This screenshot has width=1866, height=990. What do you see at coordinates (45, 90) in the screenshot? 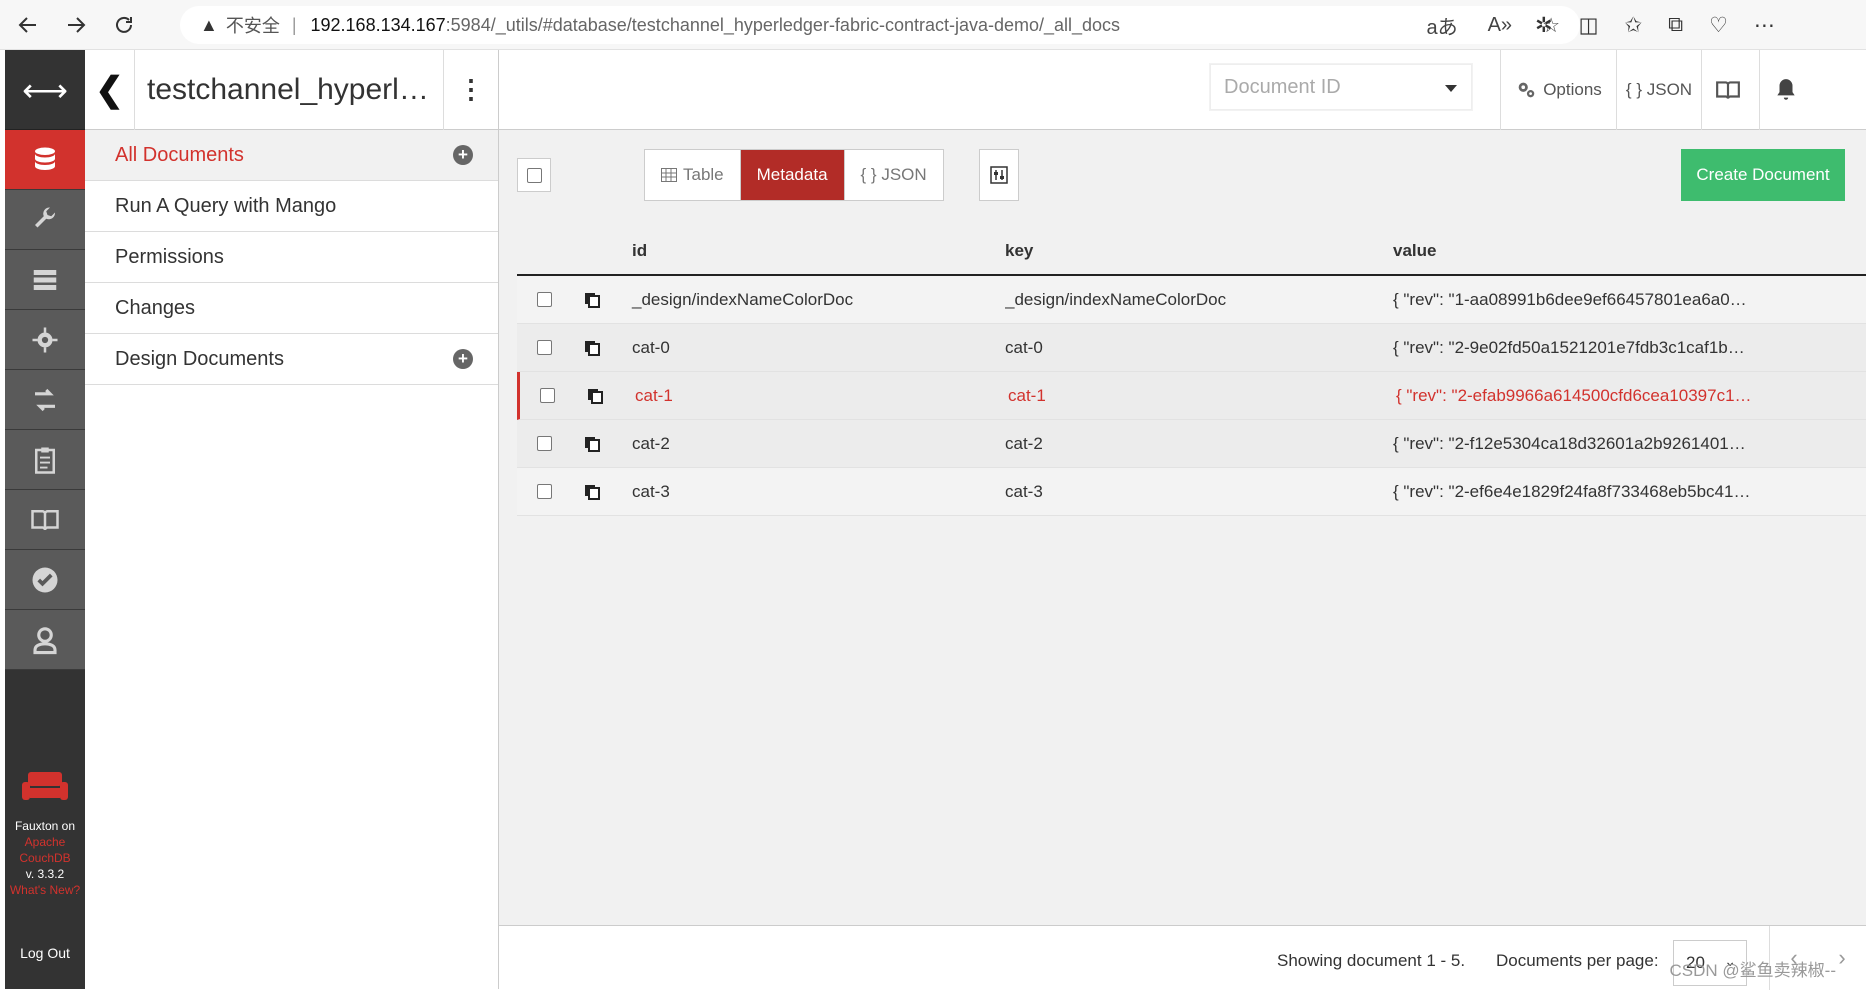
I see `expand-sidebar-icon: ⟷` at bounding box center [45, 90].